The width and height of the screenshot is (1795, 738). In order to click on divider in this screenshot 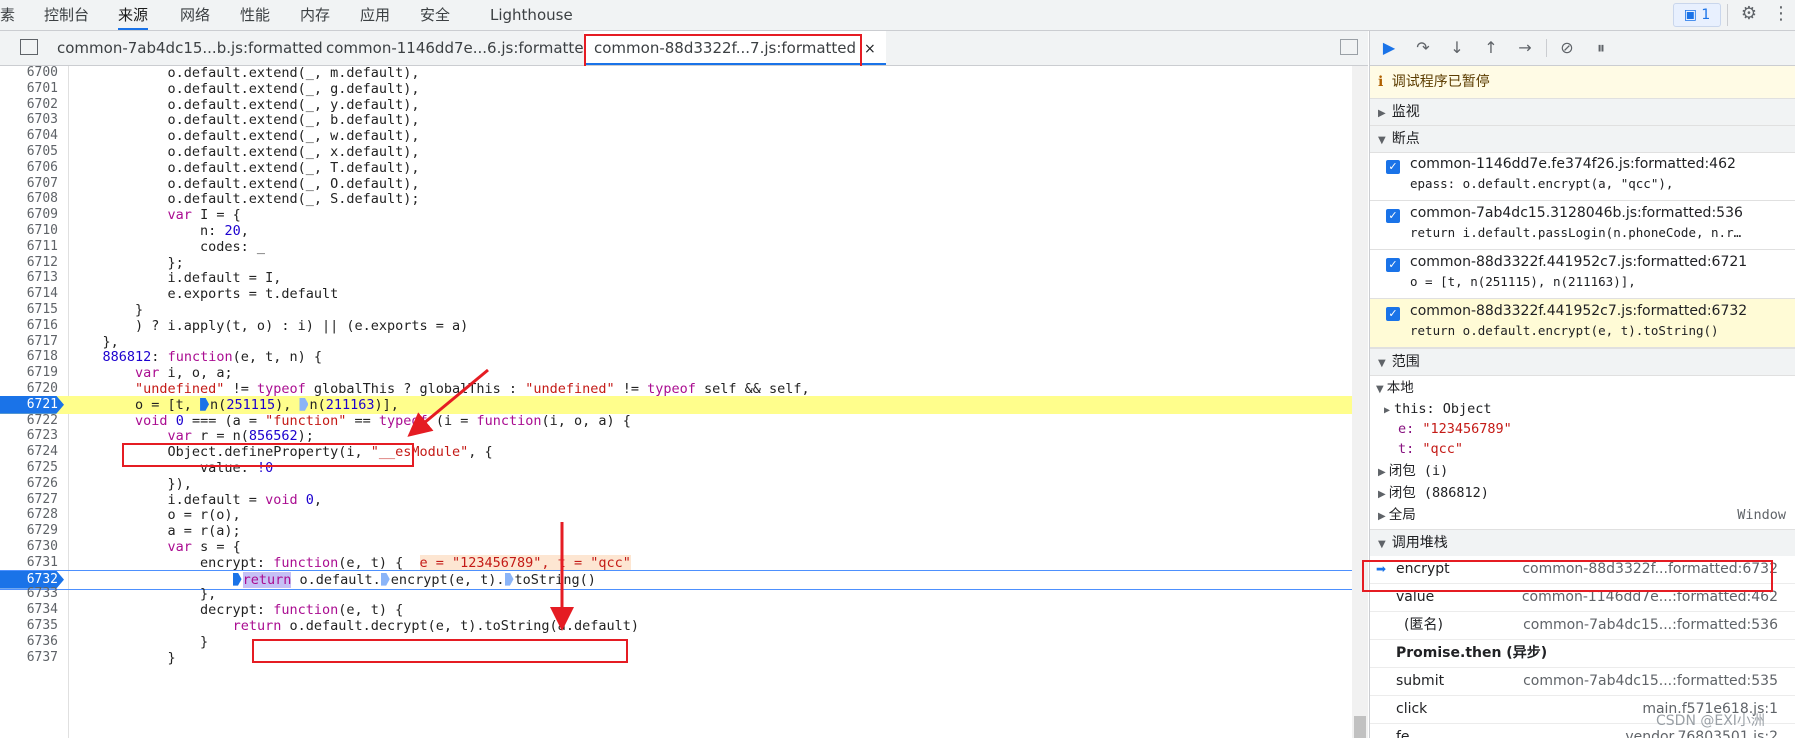, I will do `click(1546, 48)`.